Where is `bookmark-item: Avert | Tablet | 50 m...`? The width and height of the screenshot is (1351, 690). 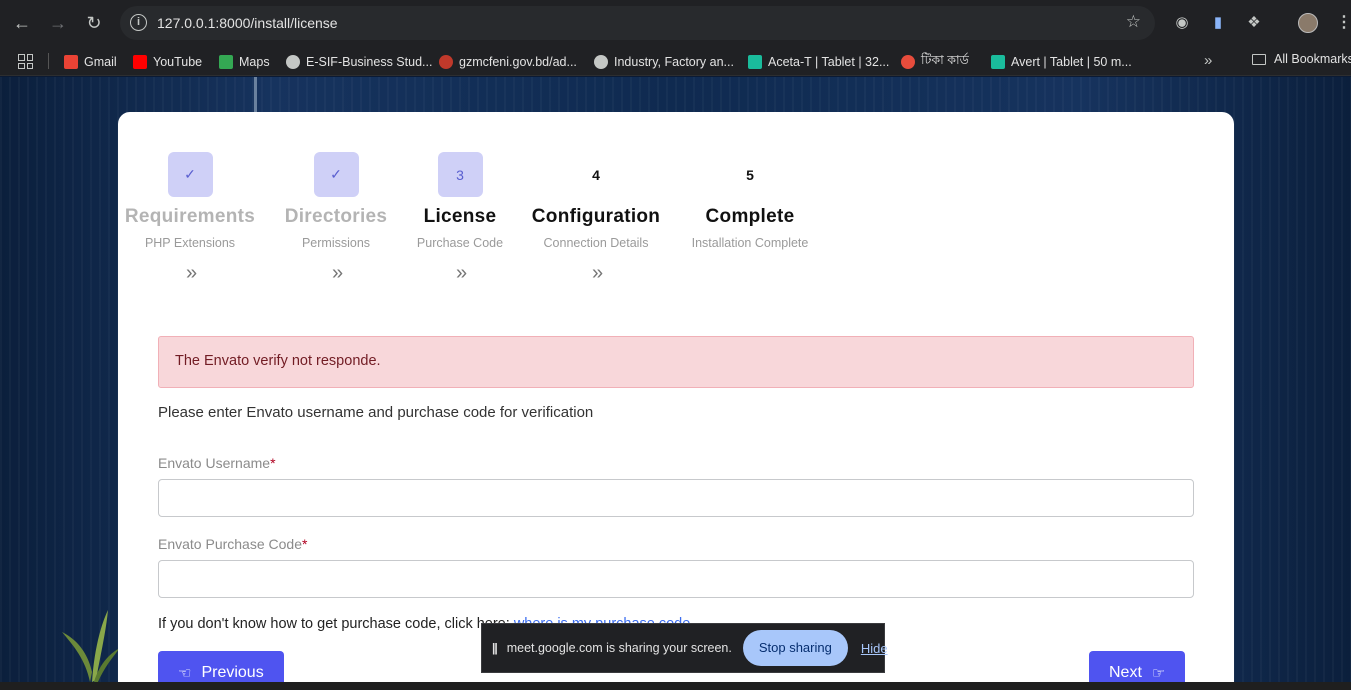
bookmark-item: Avert | Tablet | 50 m... is located at coordinates (1061, 62).